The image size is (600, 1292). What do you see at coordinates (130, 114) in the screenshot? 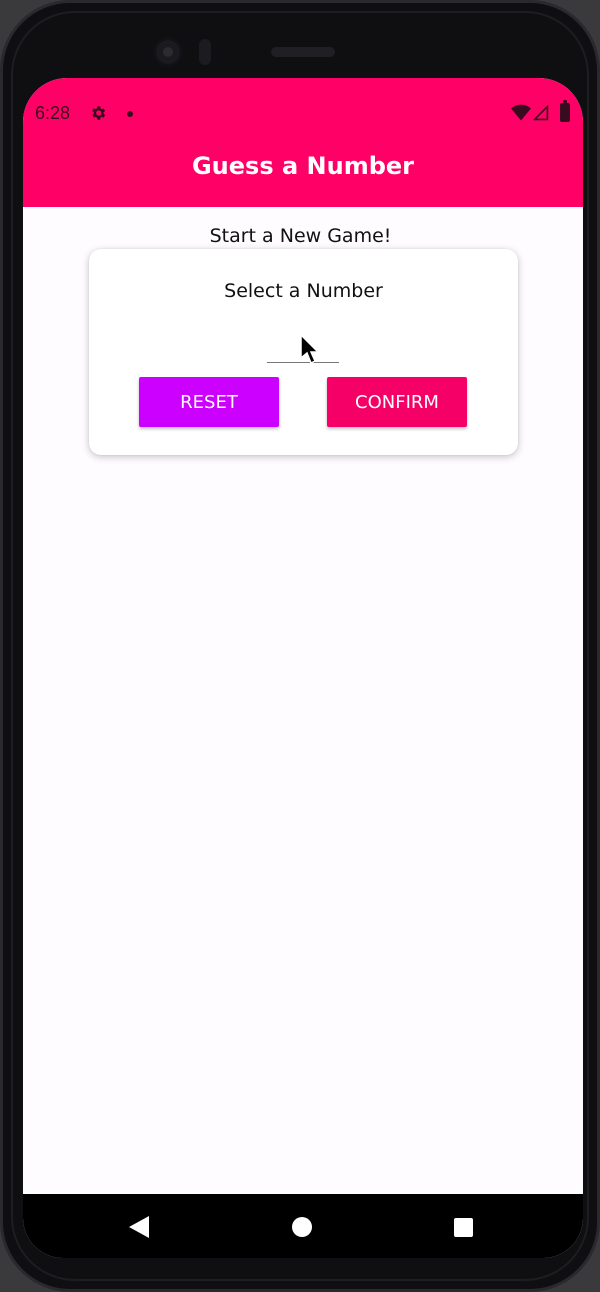
I see `notification-dot-icon` at bounding box center [130, 114].